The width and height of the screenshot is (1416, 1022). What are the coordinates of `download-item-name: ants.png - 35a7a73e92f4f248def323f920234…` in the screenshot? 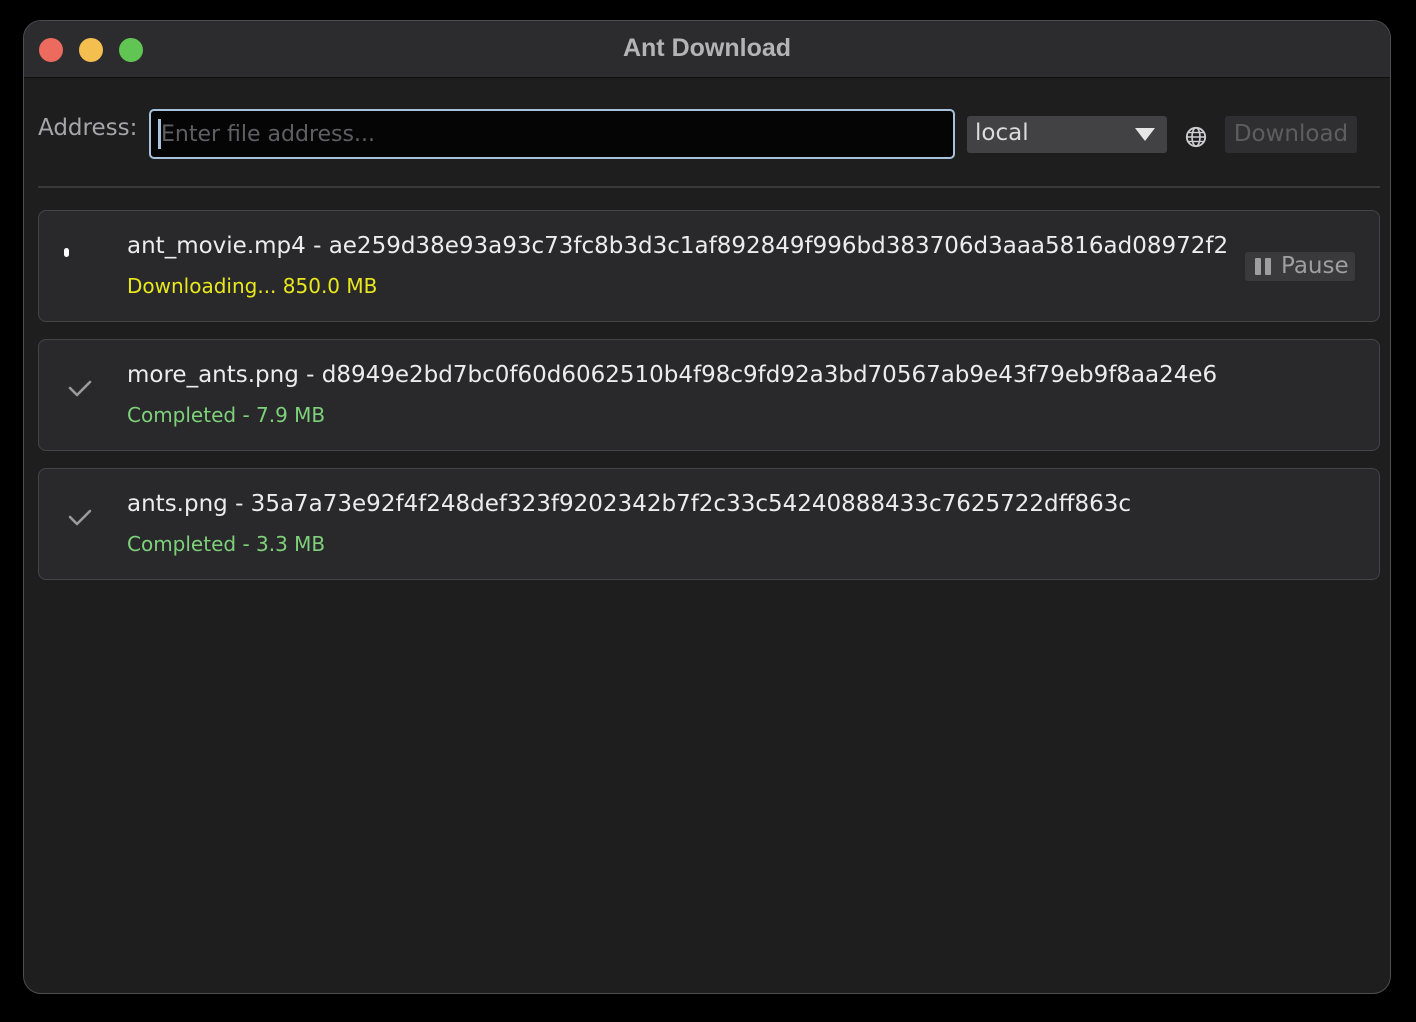 It's located at (629, 504).